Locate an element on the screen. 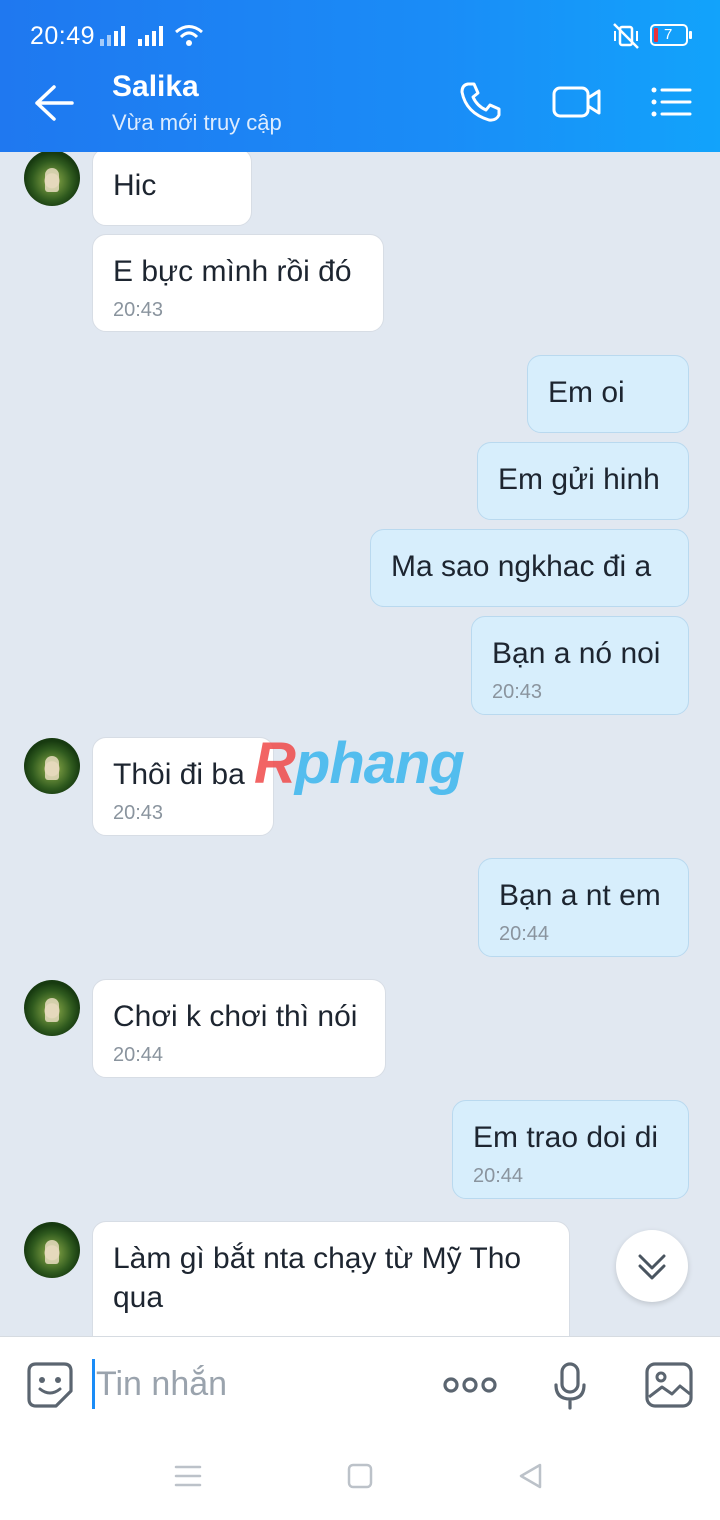 The width and height of the screenshot is (720, 1520). home-icon is located at coordinates (360, 1476).